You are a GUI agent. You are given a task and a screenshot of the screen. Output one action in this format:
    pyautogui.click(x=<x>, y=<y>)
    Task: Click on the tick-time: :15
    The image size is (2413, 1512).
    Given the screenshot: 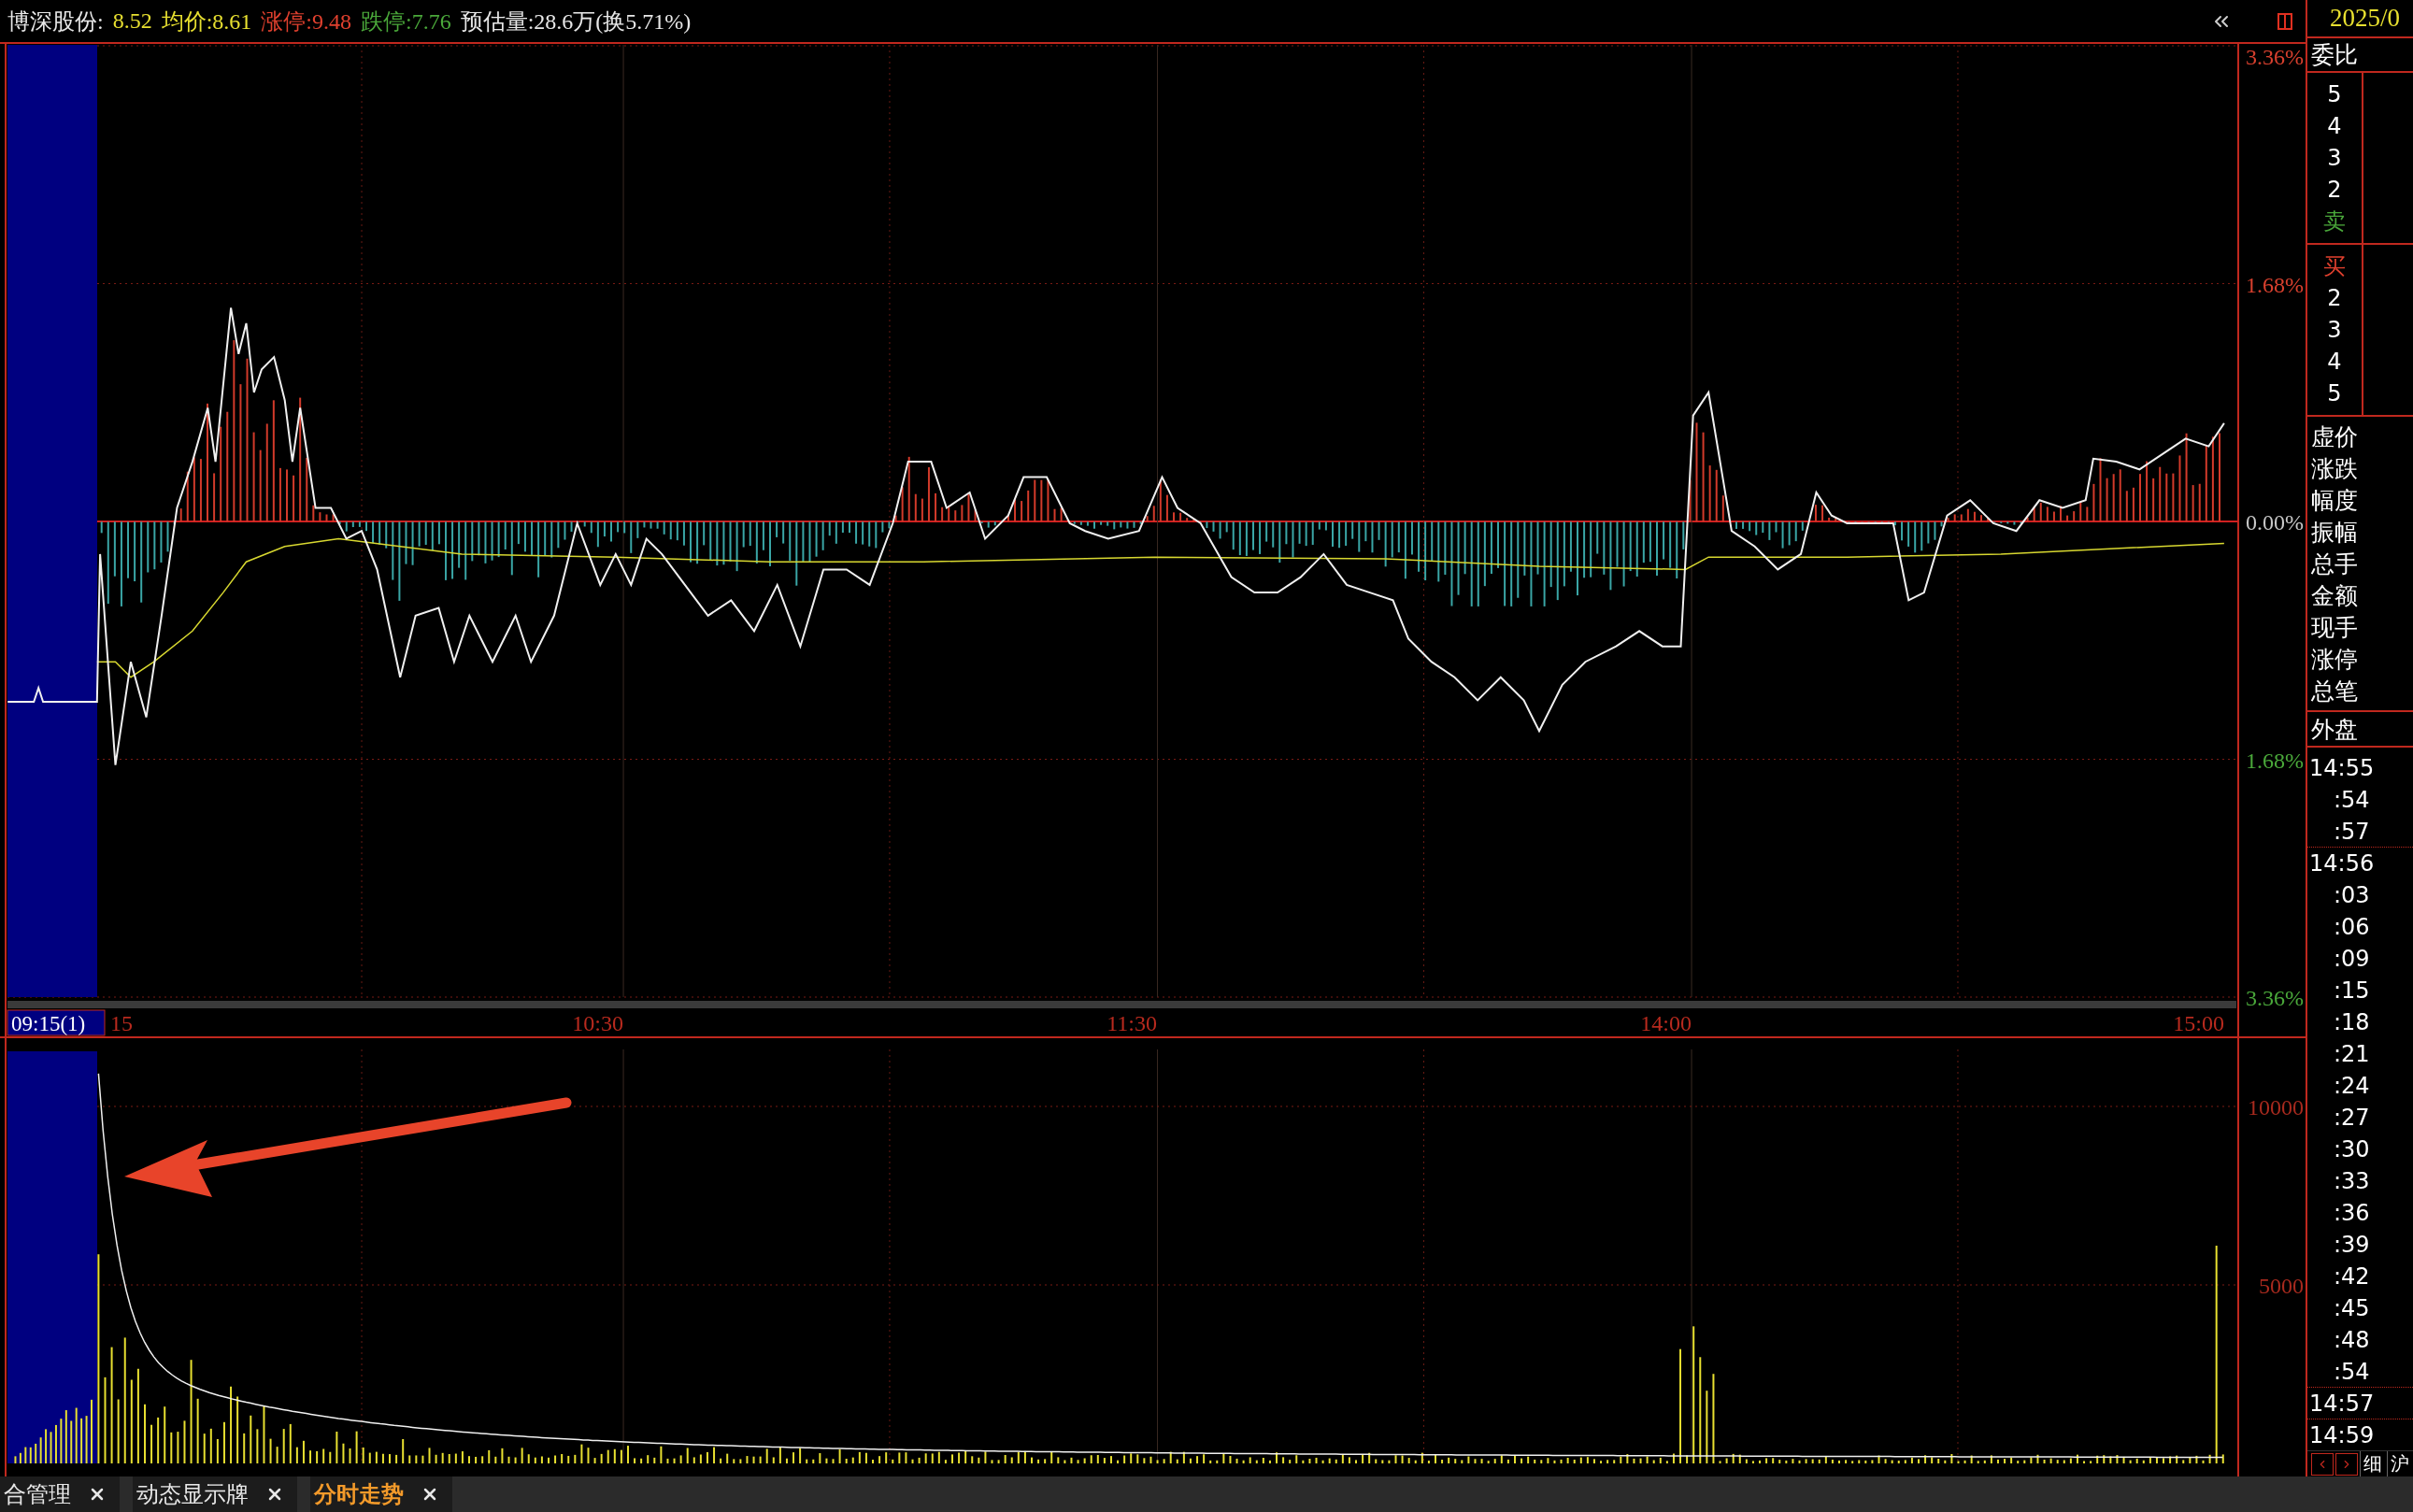 What is the action you would take?
    pyautogui.click(x=2352, y=991)
    